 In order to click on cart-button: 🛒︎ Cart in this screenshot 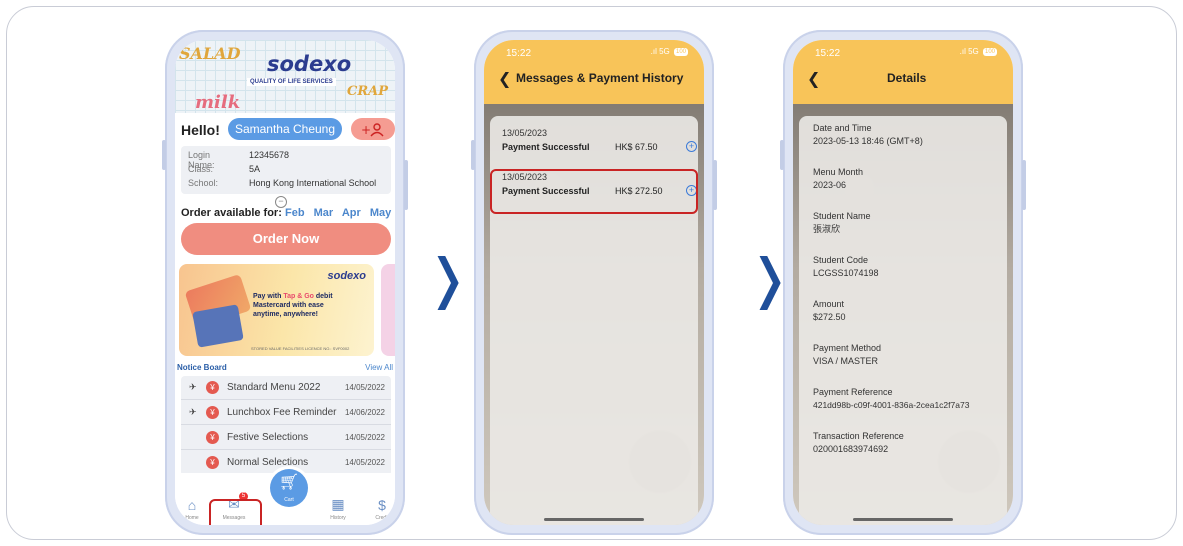, I will do `click(289, 488)`.